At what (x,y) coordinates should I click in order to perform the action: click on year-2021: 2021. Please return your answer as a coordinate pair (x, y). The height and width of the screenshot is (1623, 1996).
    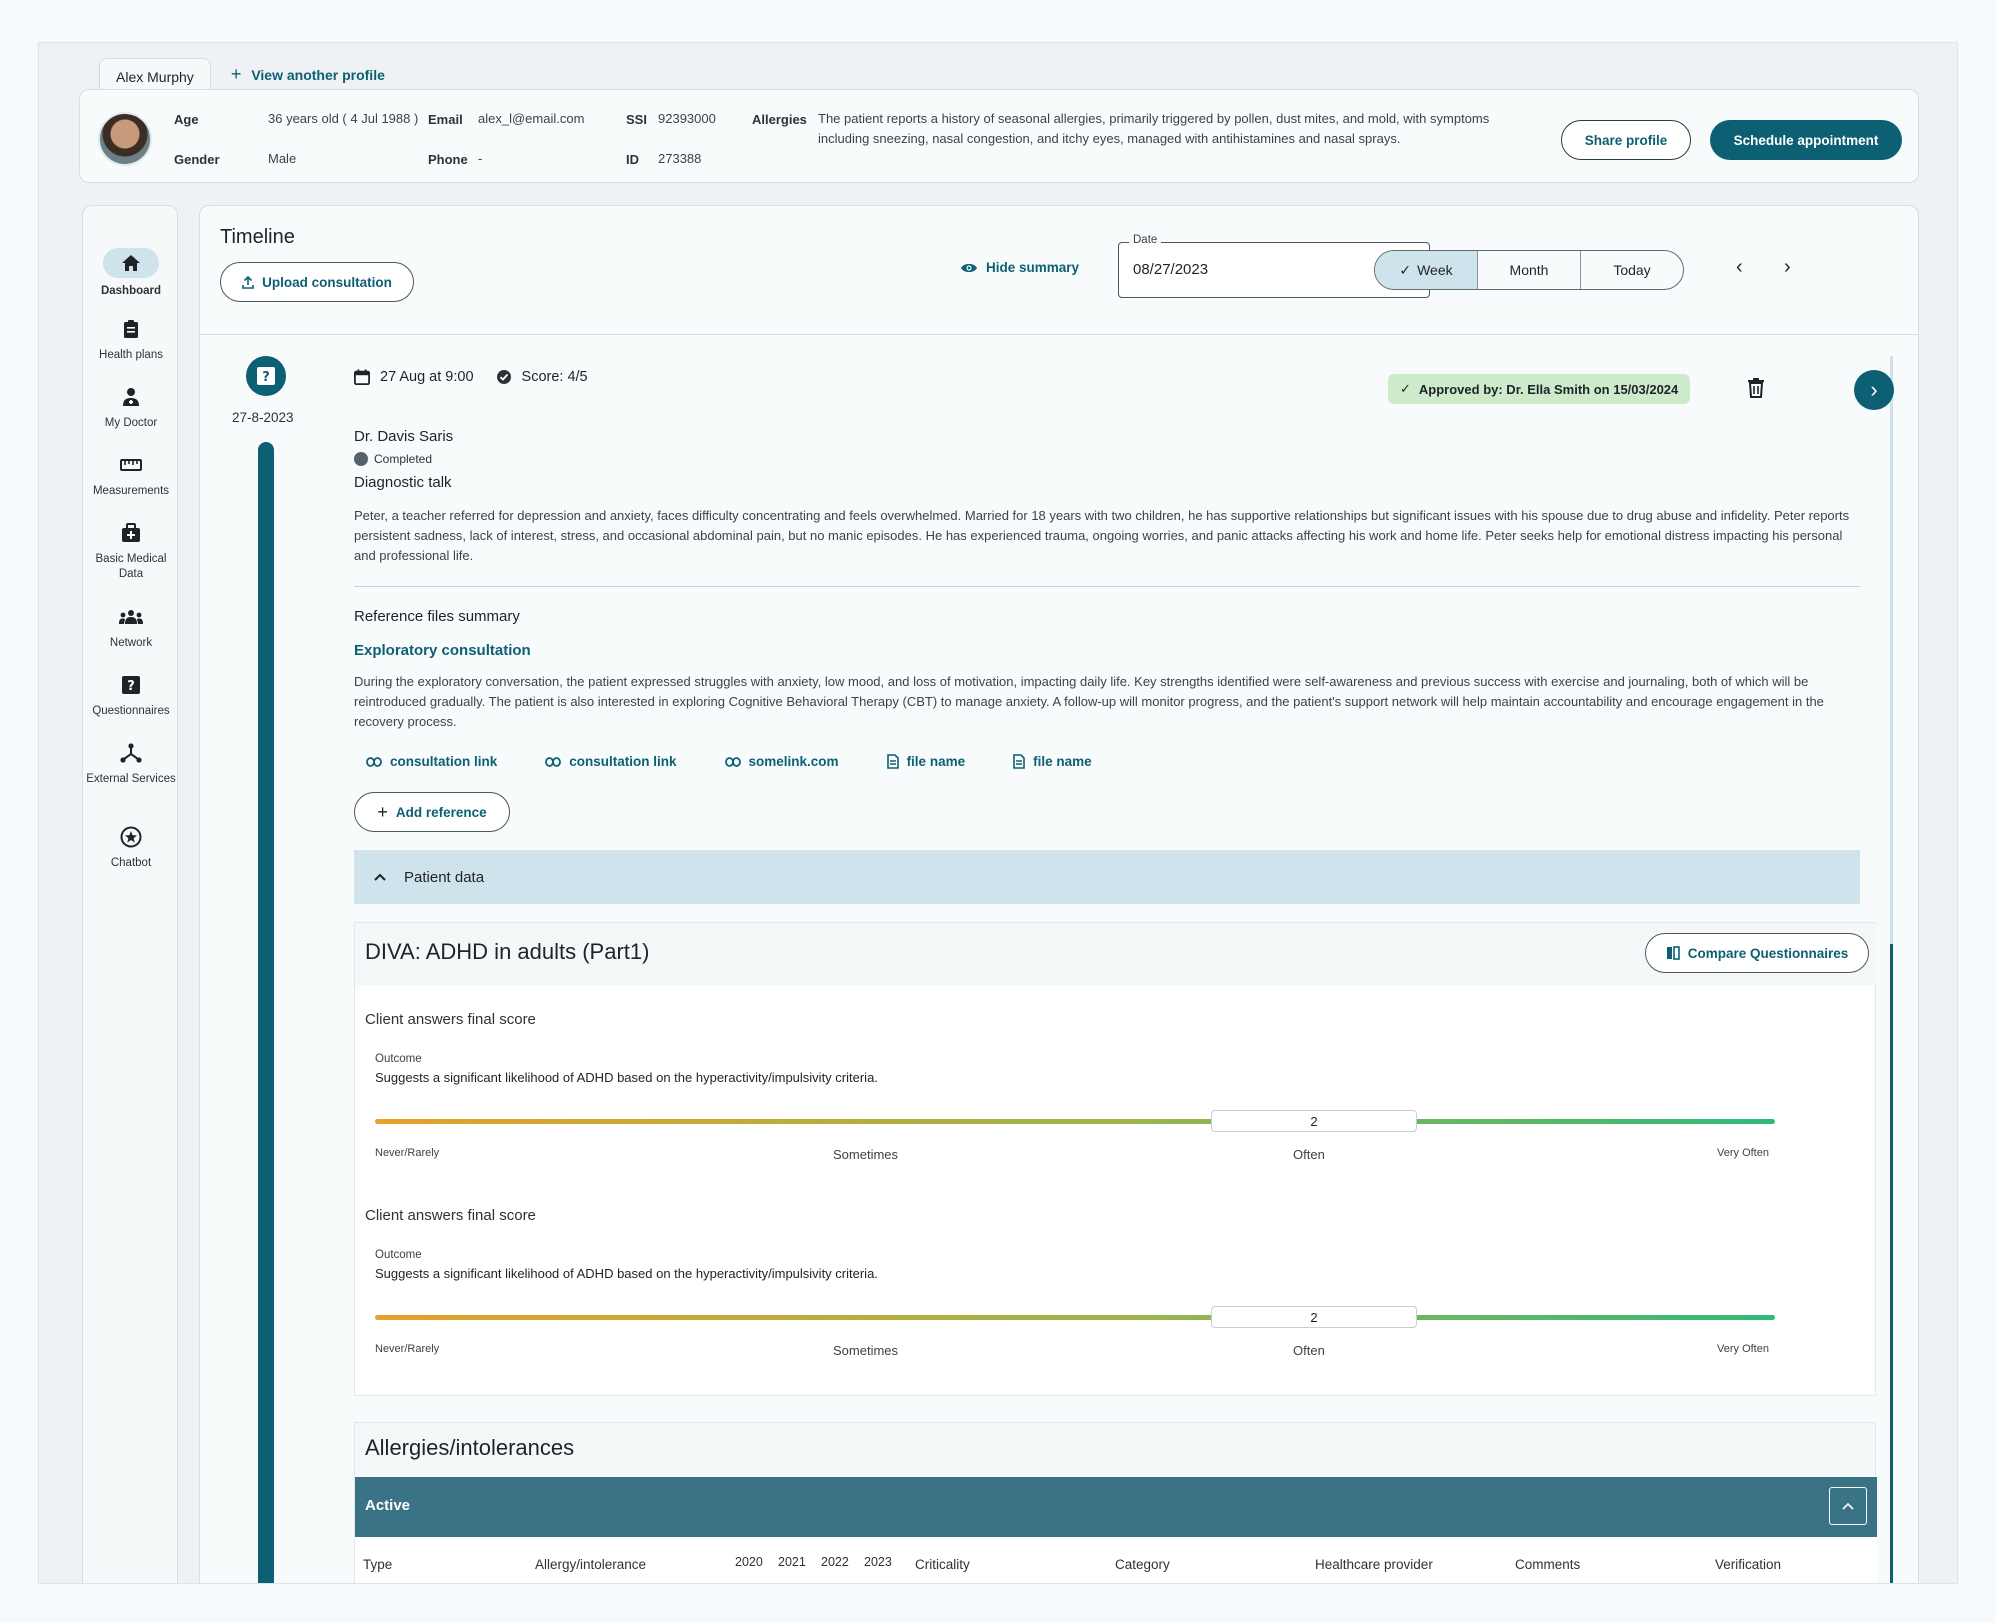
    Looking at the image, I should click on (792, 1562).